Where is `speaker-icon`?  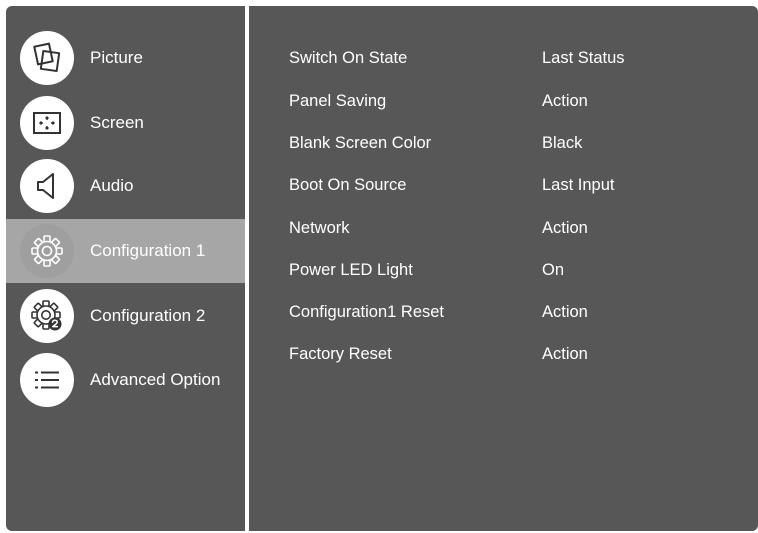
speaker-icon is located at coordinates (47, 186).